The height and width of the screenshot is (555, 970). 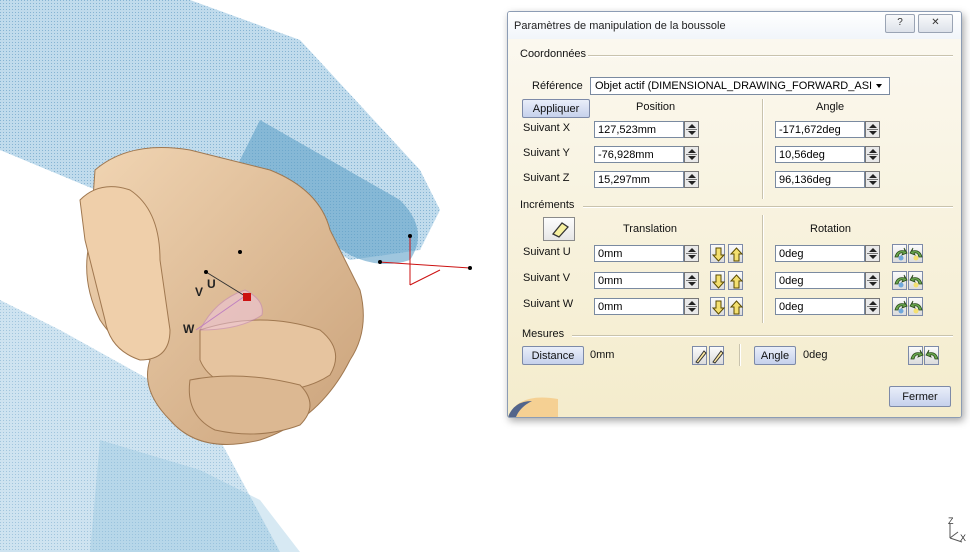 What do you see at coordinates (820, 253) in the screenshot?
I see `rotation-u-field: 0deg` at bounding box center [820, 253].